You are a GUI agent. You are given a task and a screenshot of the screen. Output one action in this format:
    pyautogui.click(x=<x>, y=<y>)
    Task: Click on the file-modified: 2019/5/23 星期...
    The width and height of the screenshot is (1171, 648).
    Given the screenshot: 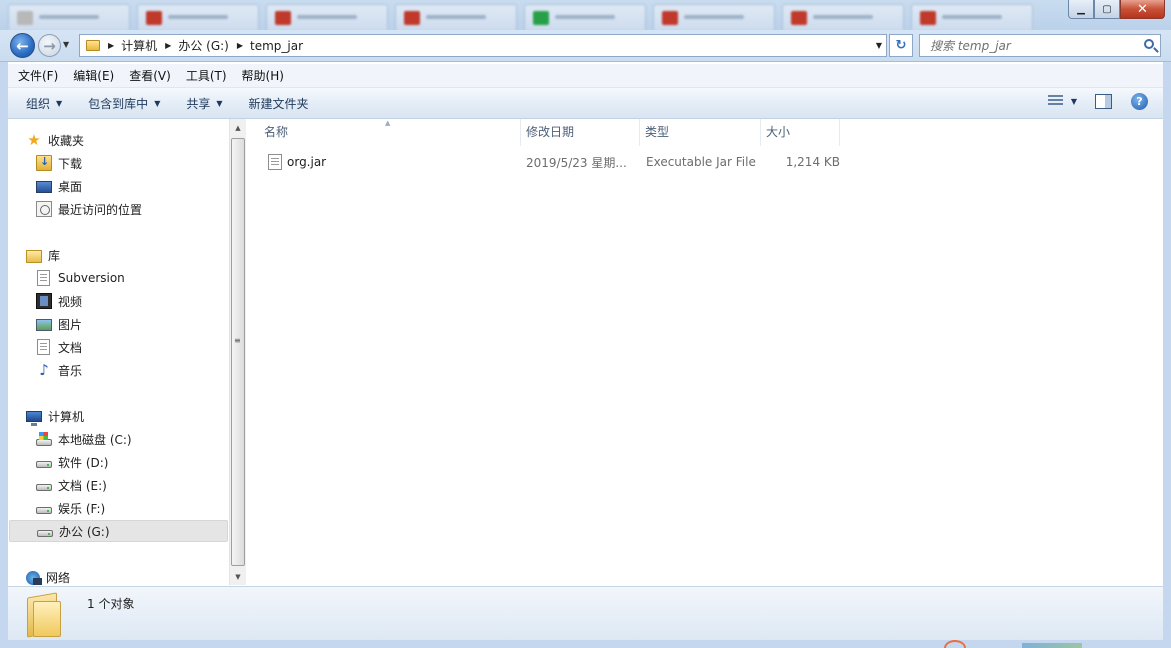 What is the action you would take?
    pyautogui.click(x=576, y=162)
    